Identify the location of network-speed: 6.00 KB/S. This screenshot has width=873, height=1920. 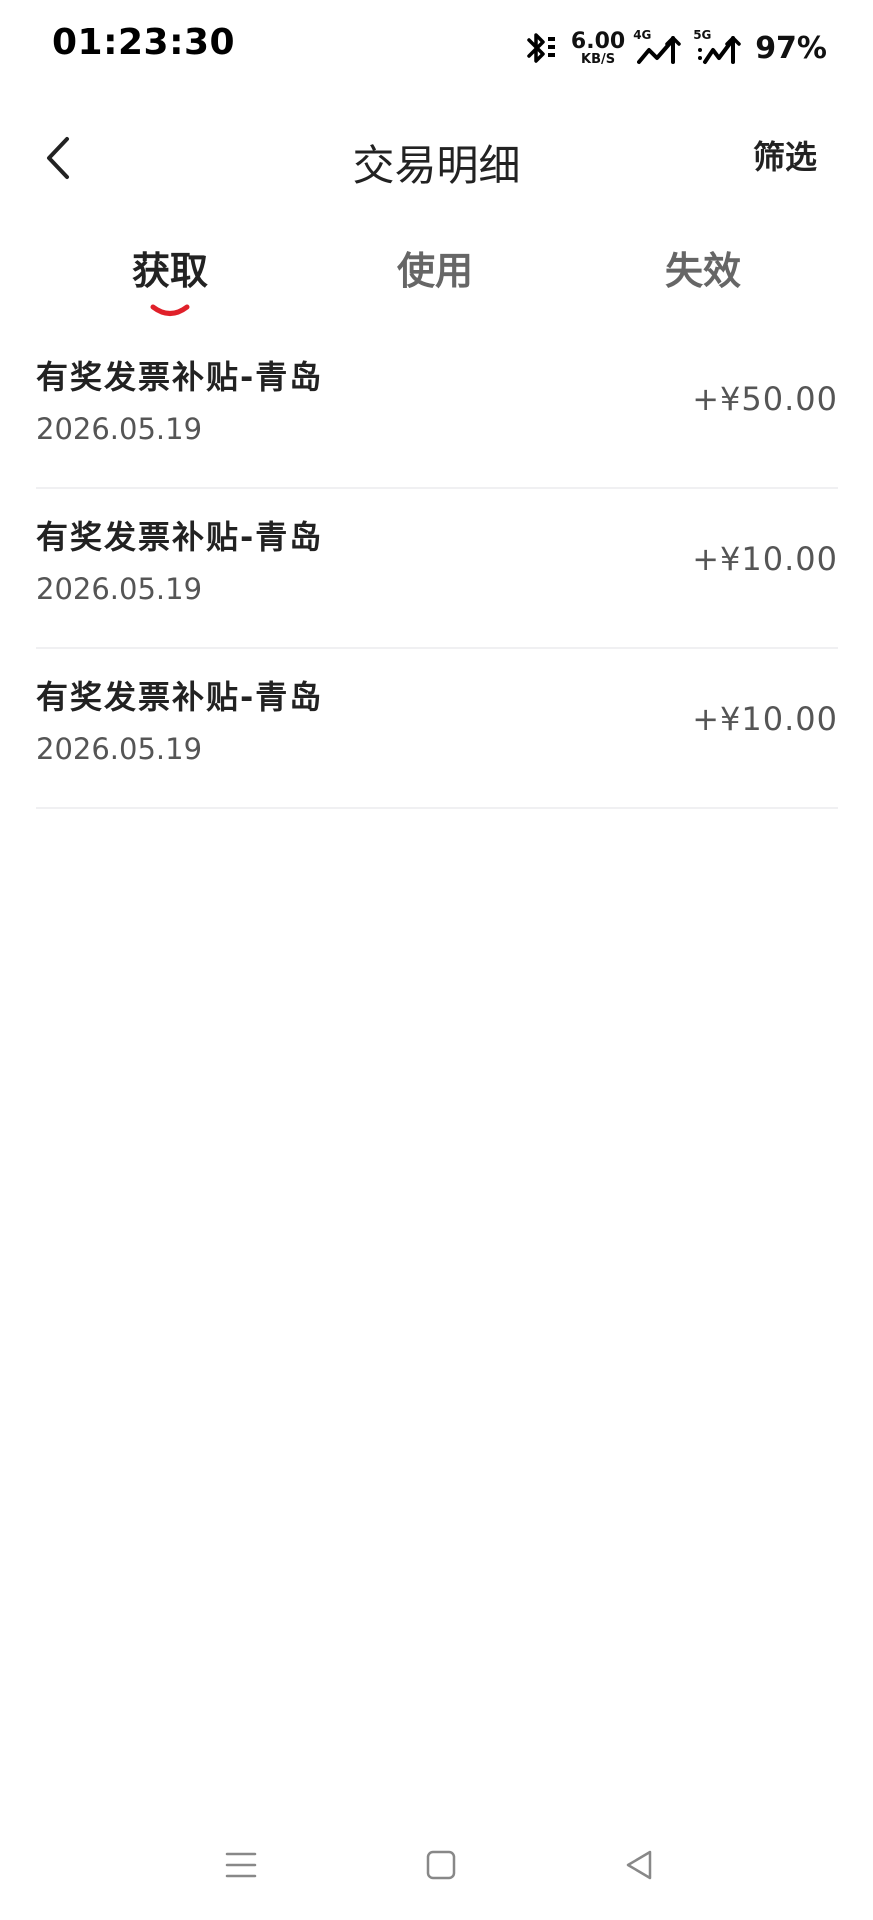
(598, 47).